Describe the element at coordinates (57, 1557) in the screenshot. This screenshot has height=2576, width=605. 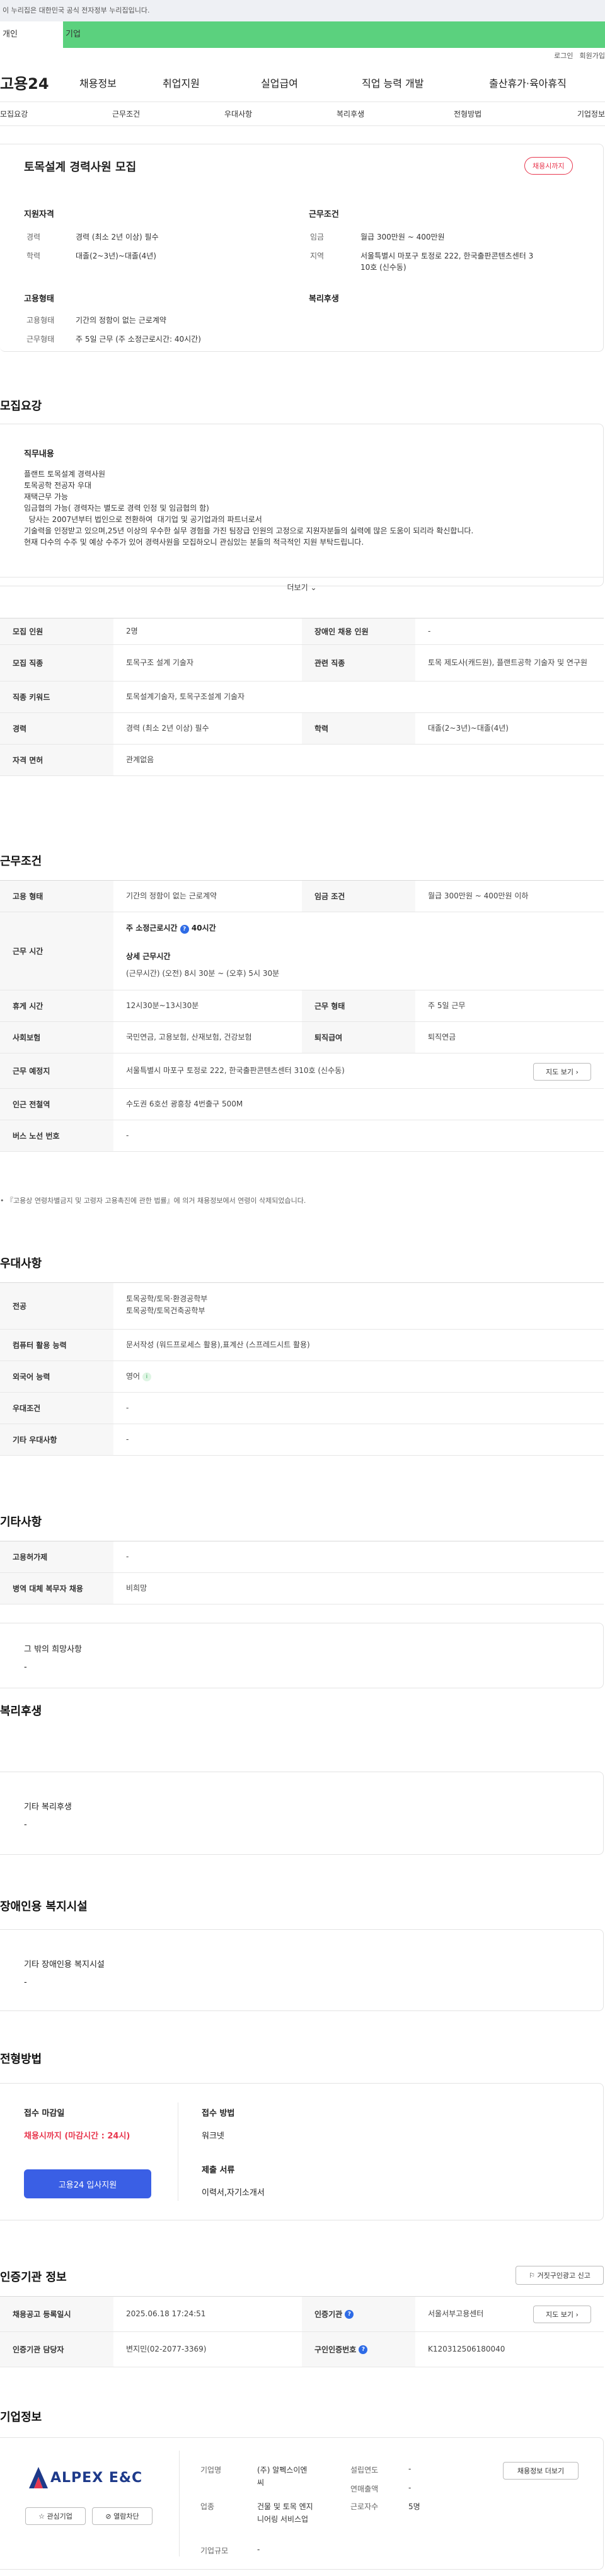
I see `table-header: 고용허가제` at that location.